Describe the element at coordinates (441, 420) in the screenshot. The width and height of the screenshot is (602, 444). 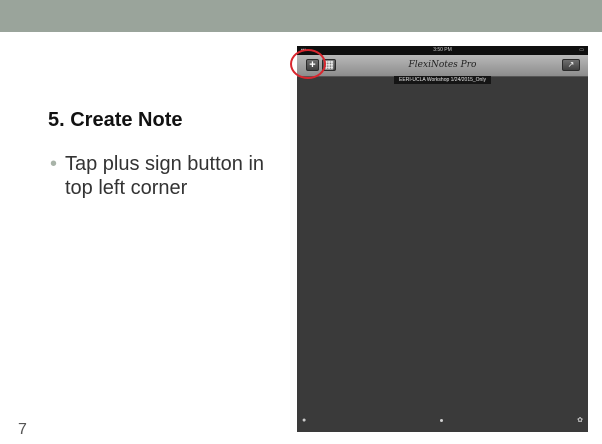
I see `page-indicator-dot` at that location.